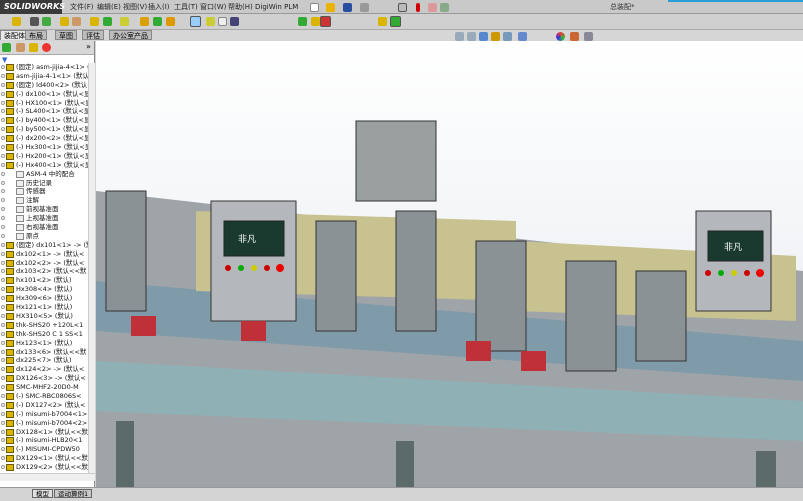 The width and height of the screenshot is (803, 501). Describe the element at coordinates (44, 94) in the screenshot. I see `tree-item: (-) dx100<1> (默认<显示` at that location.